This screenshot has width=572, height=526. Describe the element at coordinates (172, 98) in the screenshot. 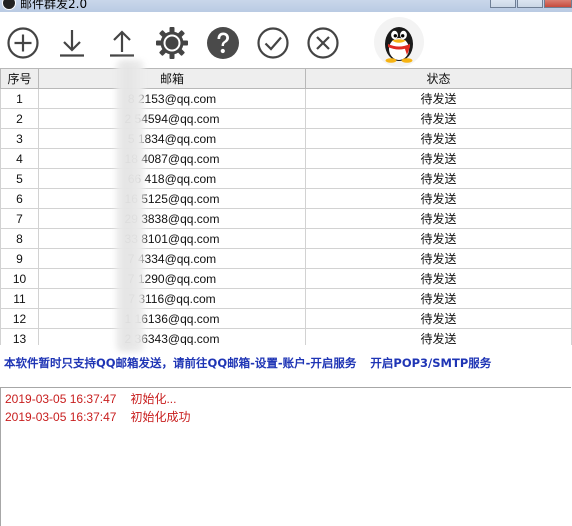

I see `row-email: 8 2153@qq.com` at that location.